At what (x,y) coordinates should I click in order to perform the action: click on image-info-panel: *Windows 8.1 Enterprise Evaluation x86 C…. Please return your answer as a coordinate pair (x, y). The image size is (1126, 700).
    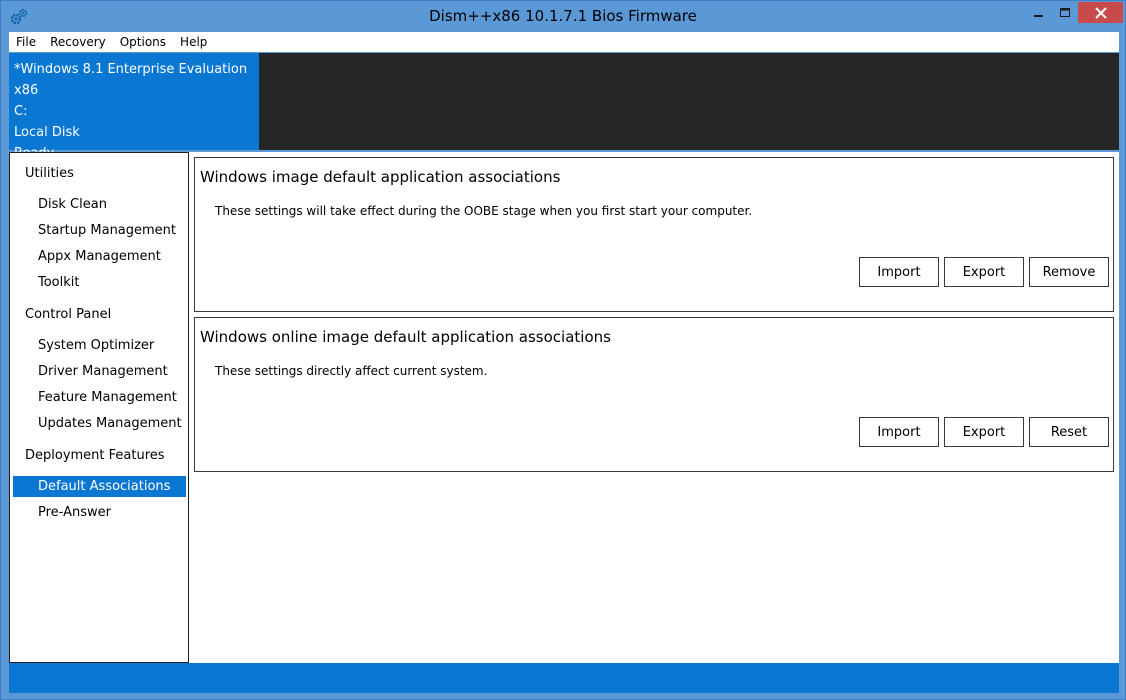
    Looking at the image, I should click on (134, 107).